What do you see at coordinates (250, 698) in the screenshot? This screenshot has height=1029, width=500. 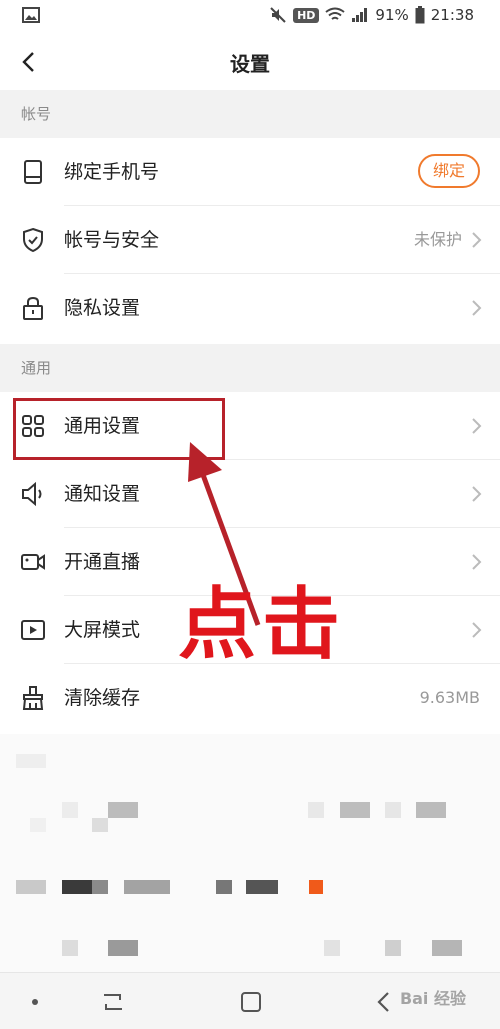 I see `row-clear-cache: 清除缓存 9.63MB` at bounding box center [250, 698].